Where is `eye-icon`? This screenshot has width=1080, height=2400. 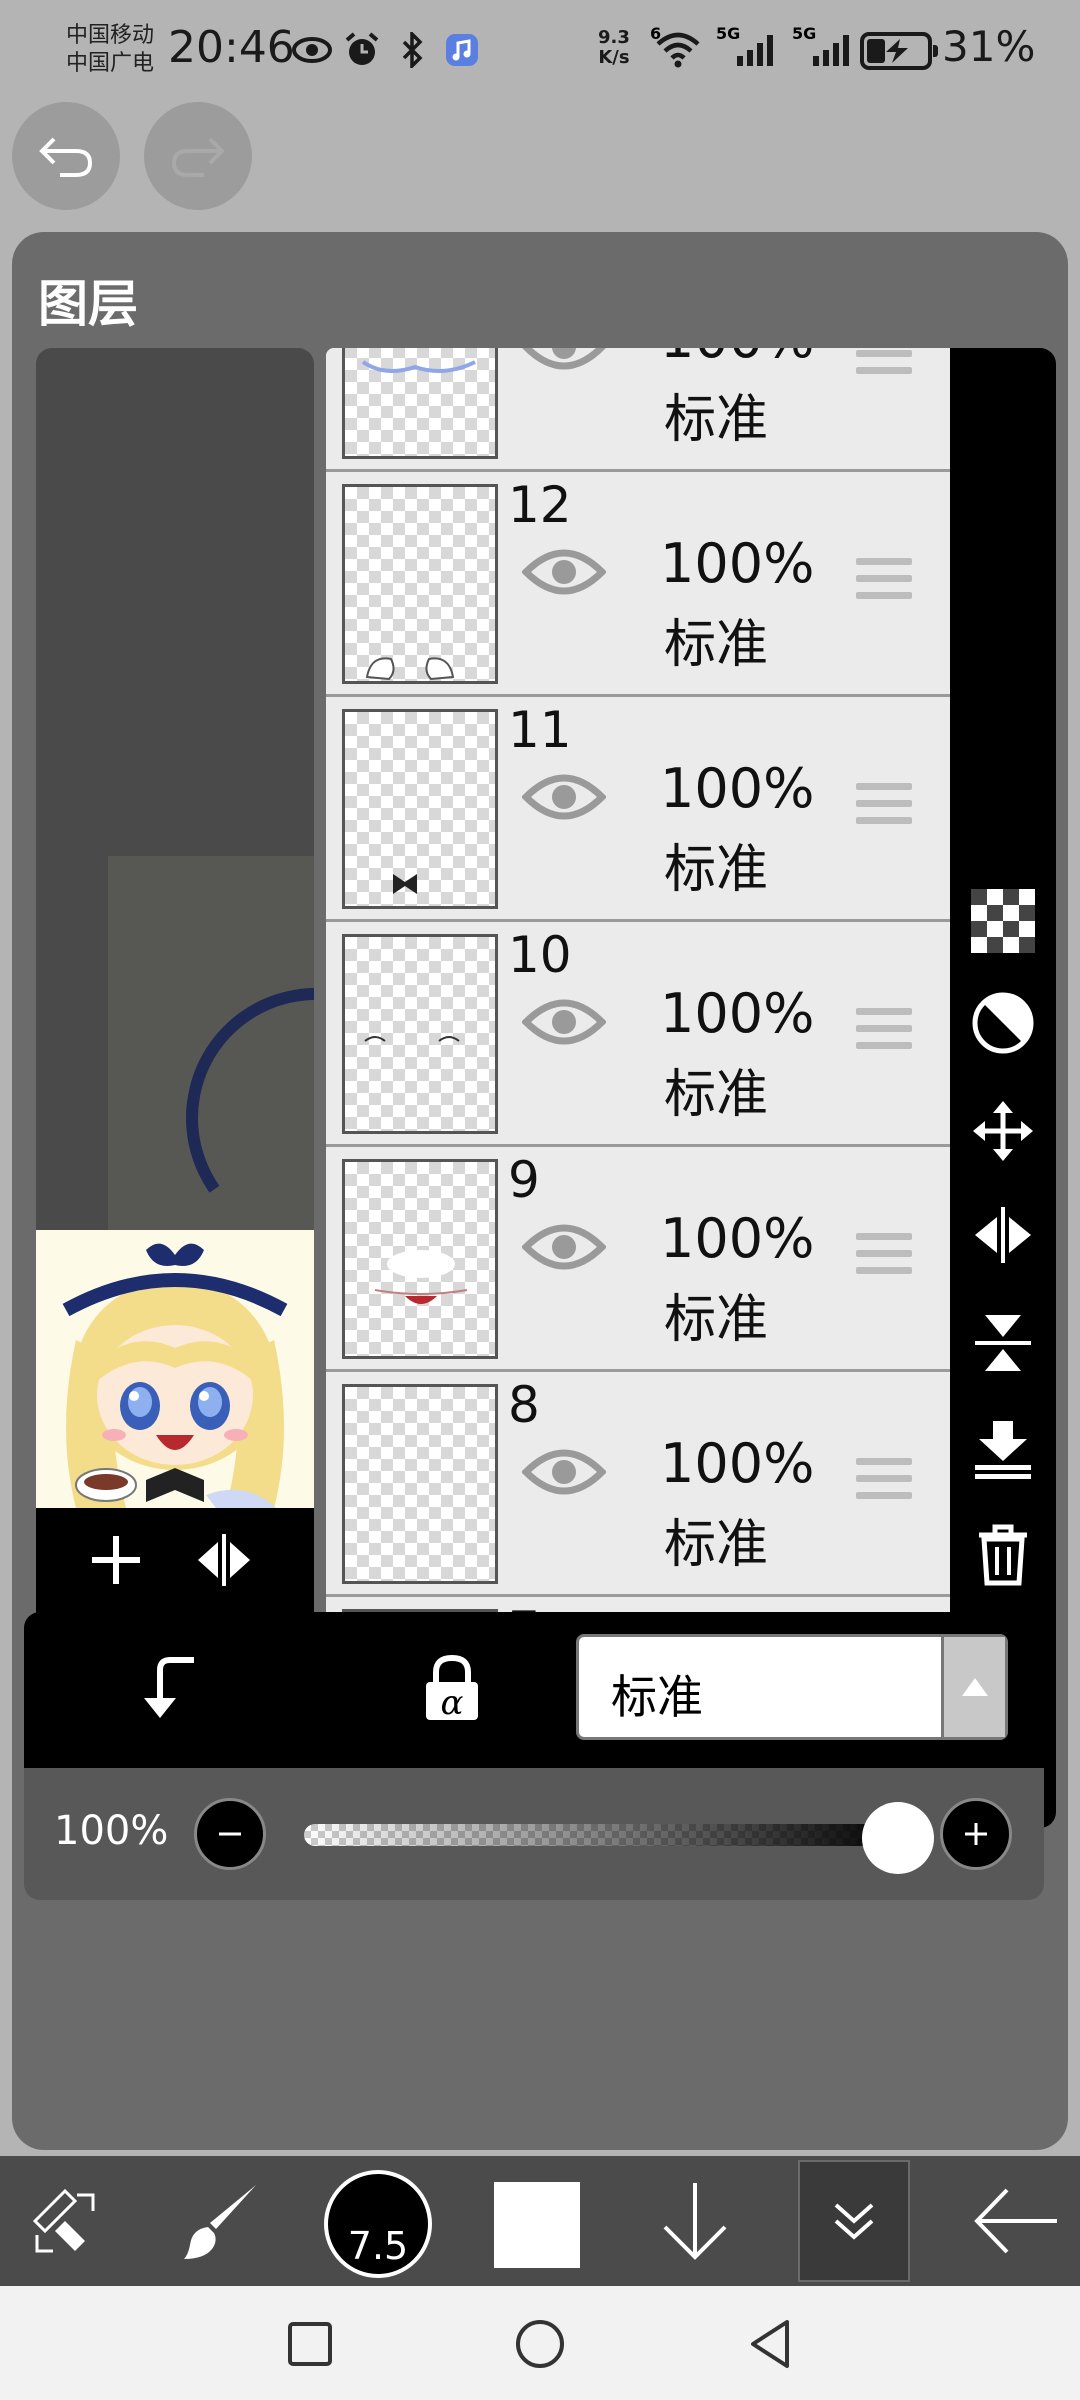
eye-icon is located at coordinates (312, 50).